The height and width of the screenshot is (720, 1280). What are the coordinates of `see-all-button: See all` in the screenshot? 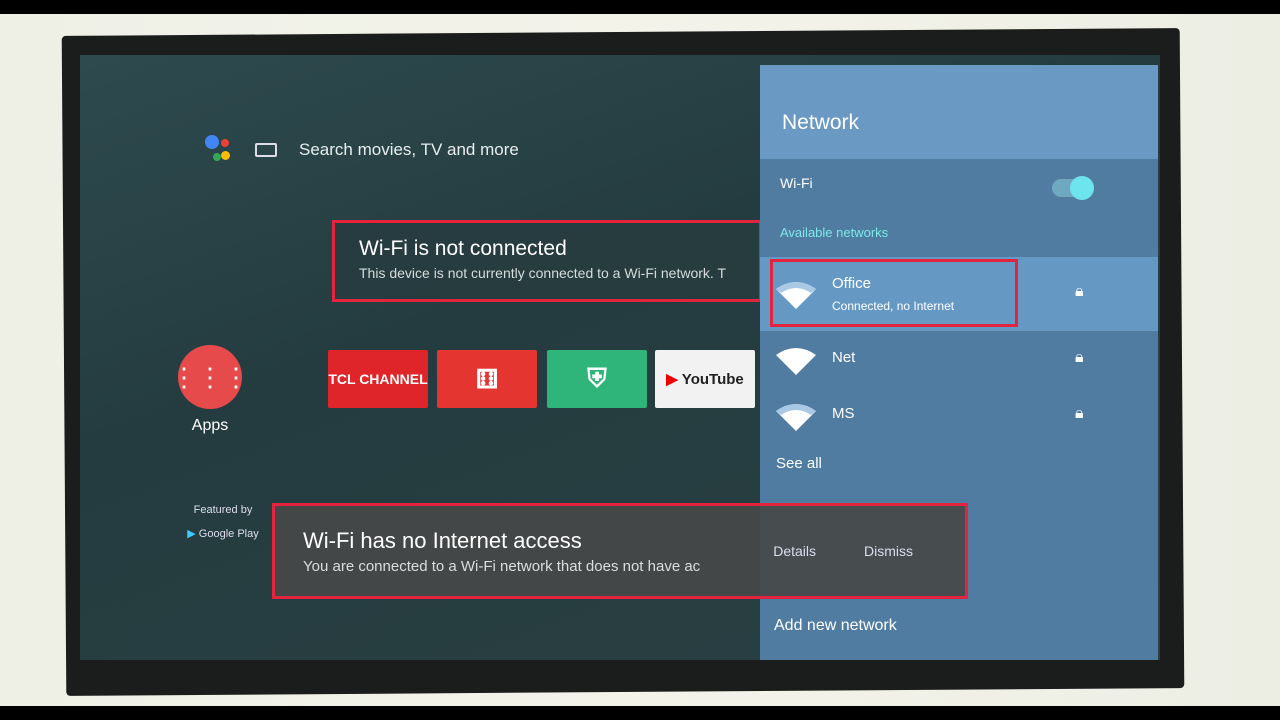 It's located at (959, 463).